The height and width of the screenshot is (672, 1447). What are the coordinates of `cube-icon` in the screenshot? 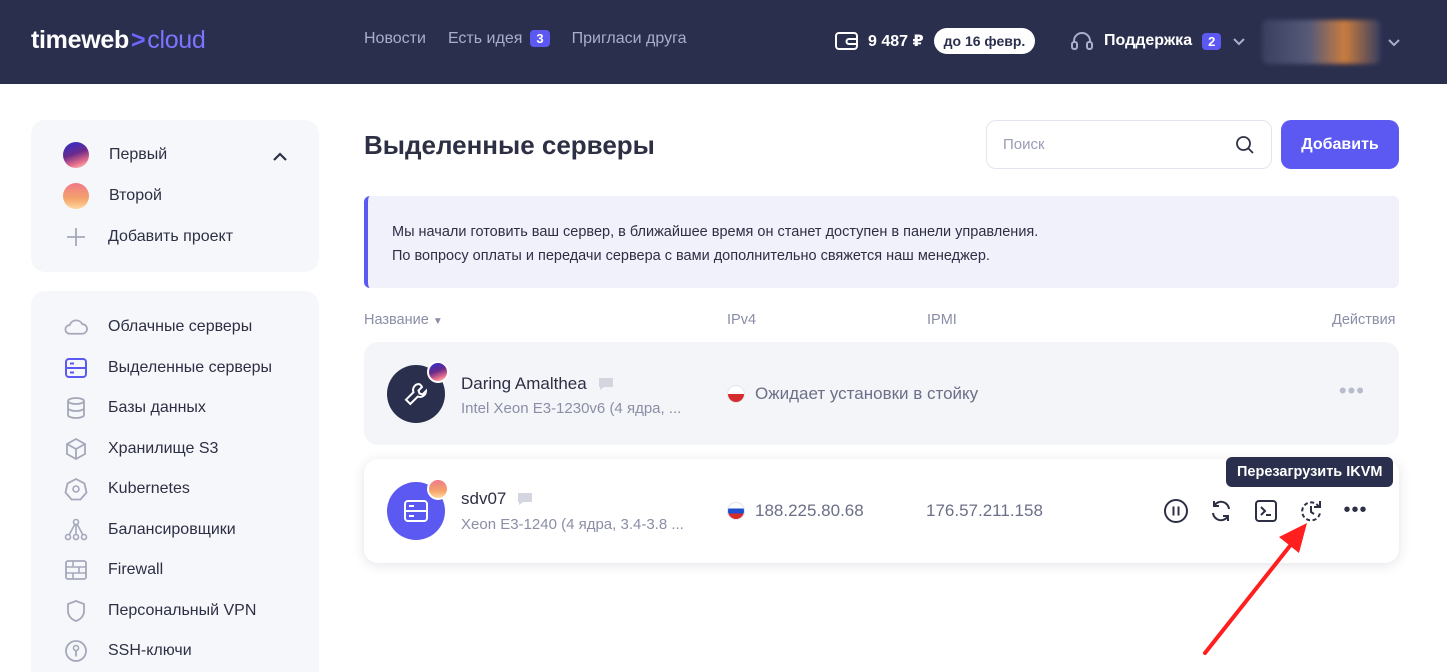 It's located at (75, 448).